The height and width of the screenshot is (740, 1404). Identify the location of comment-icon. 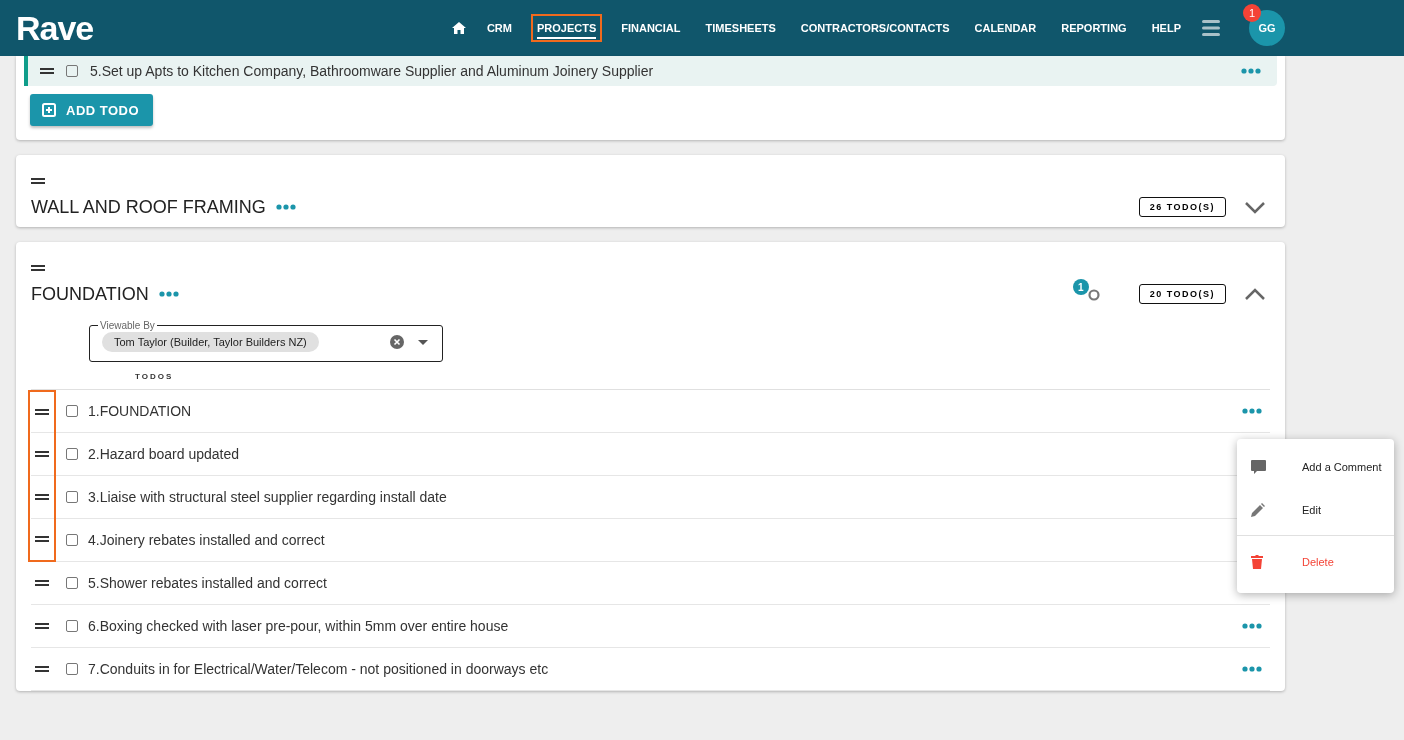
(1258, 466).